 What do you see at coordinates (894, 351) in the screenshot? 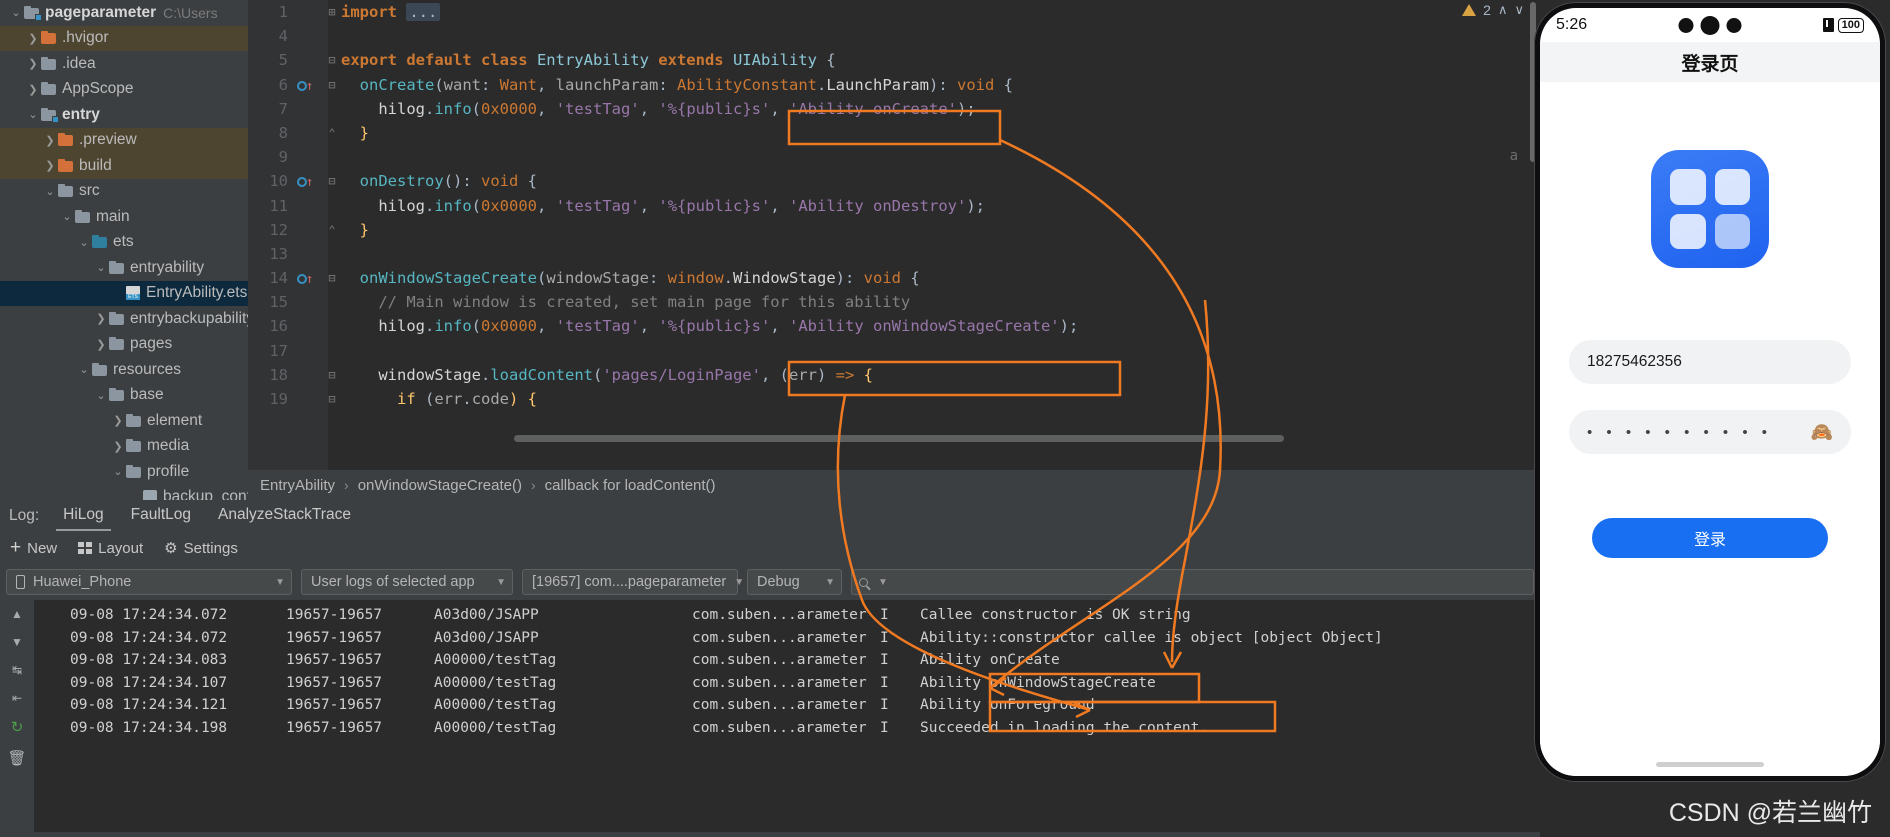
I see `code-line: 17` at bounding box center [894, 351].